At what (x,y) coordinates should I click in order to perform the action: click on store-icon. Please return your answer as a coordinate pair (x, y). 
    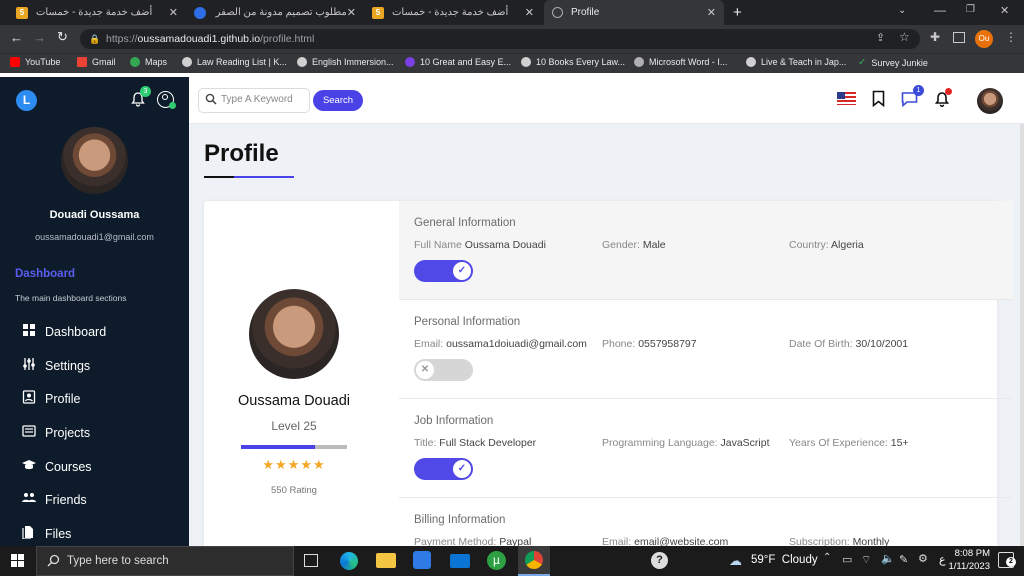
    Looking at the image, I should click on (422, 560).